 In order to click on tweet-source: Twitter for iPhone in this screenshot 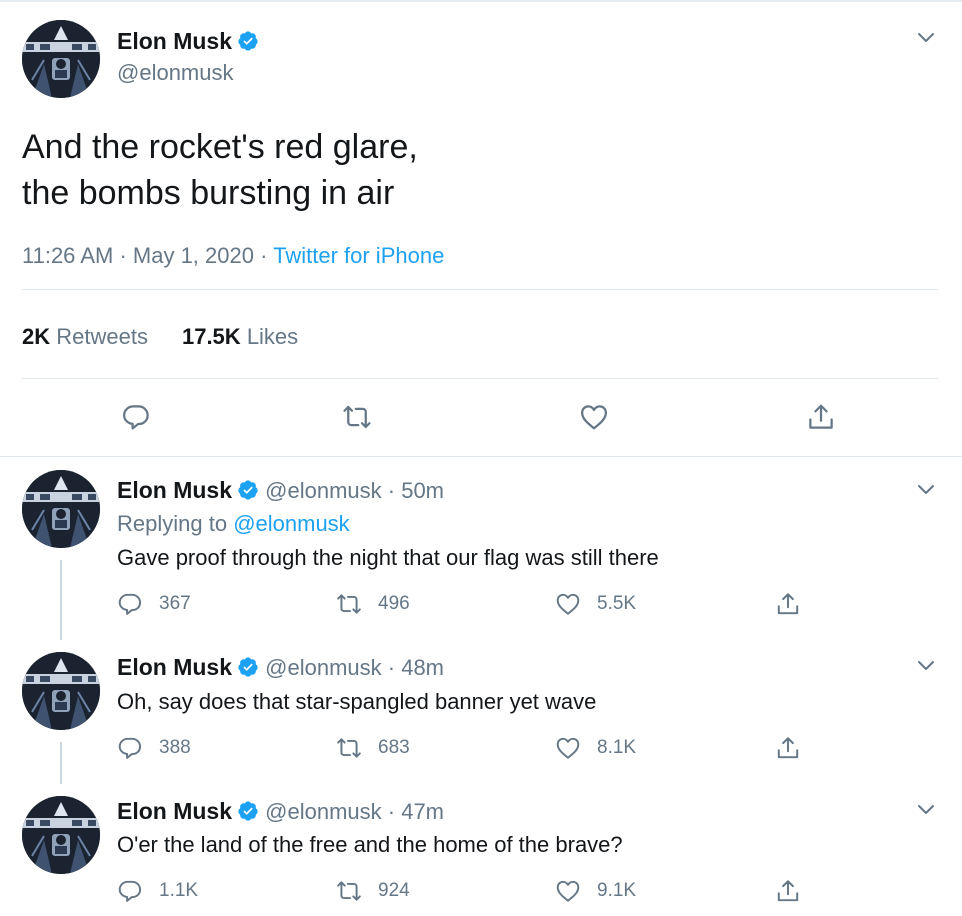, I will do `click(358, 255)`.